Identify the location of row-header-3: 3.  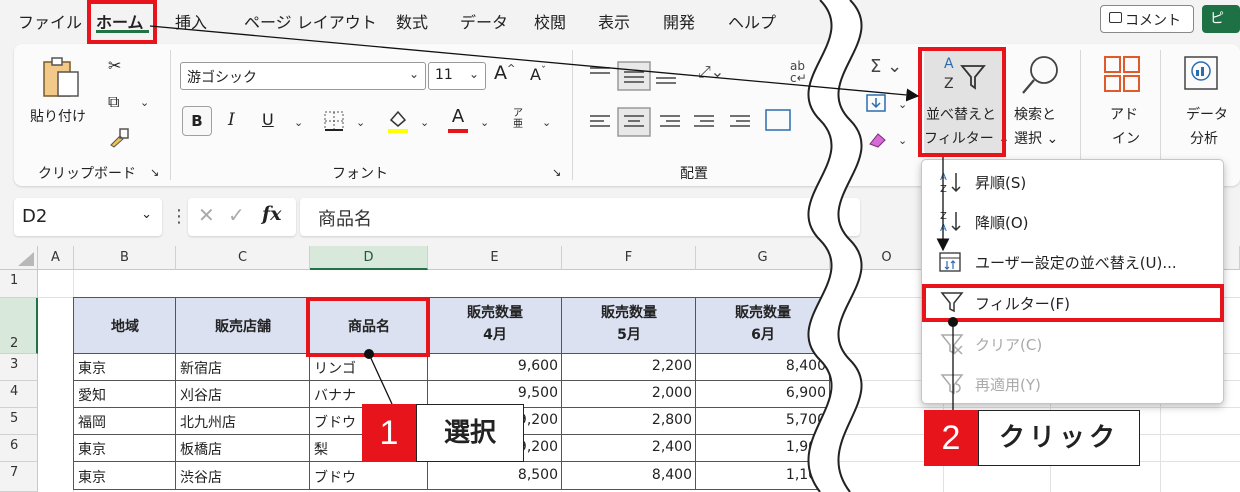
(19, 367).